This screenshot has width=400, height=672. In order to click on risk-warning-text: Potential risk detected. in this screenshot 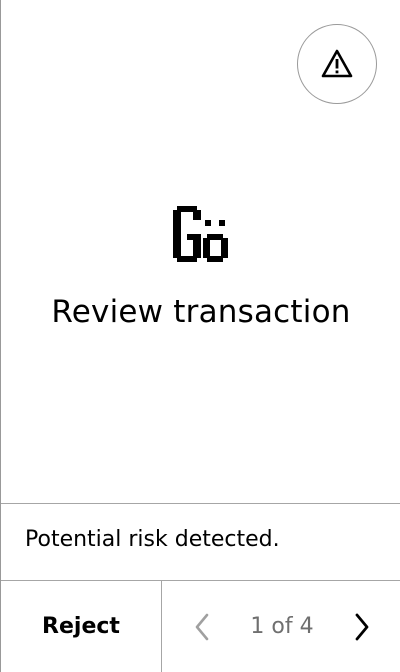, I will do `click(152, 539)`.